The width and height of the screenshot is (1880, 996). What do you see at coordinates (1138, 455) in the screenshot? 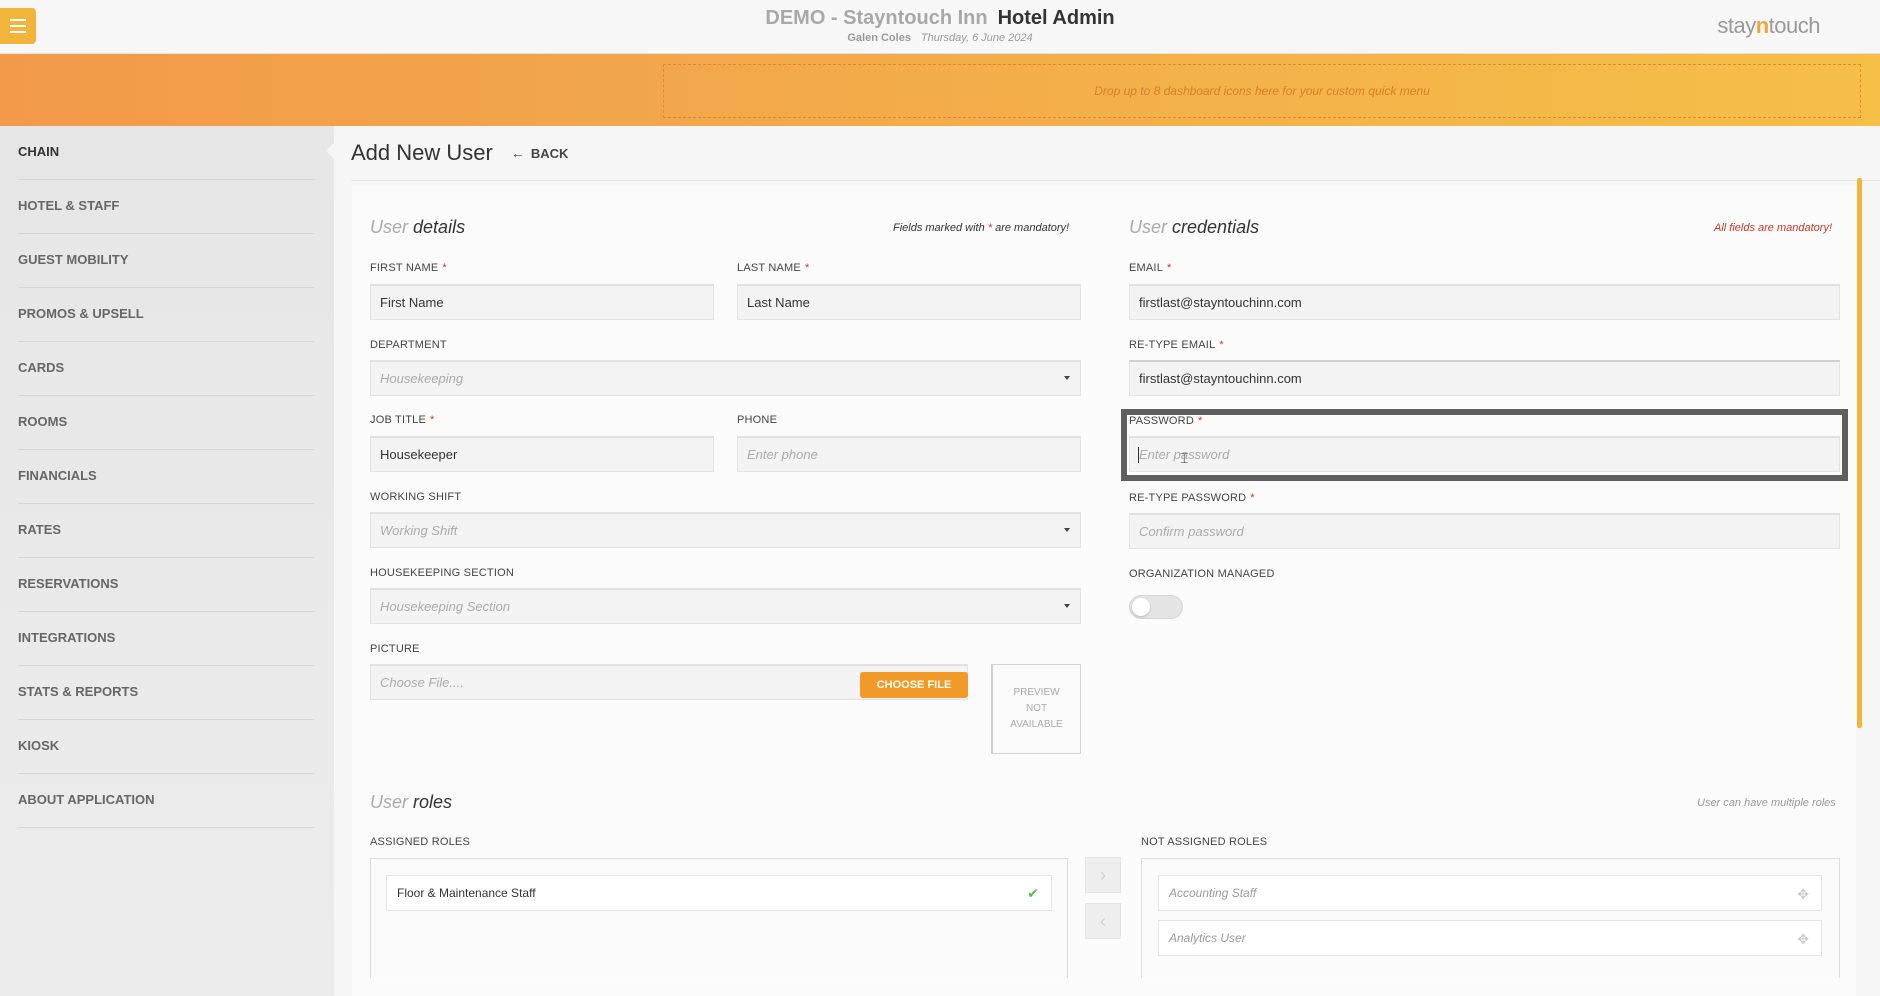
I see `text-caret` at bounding box center [1138, 455].